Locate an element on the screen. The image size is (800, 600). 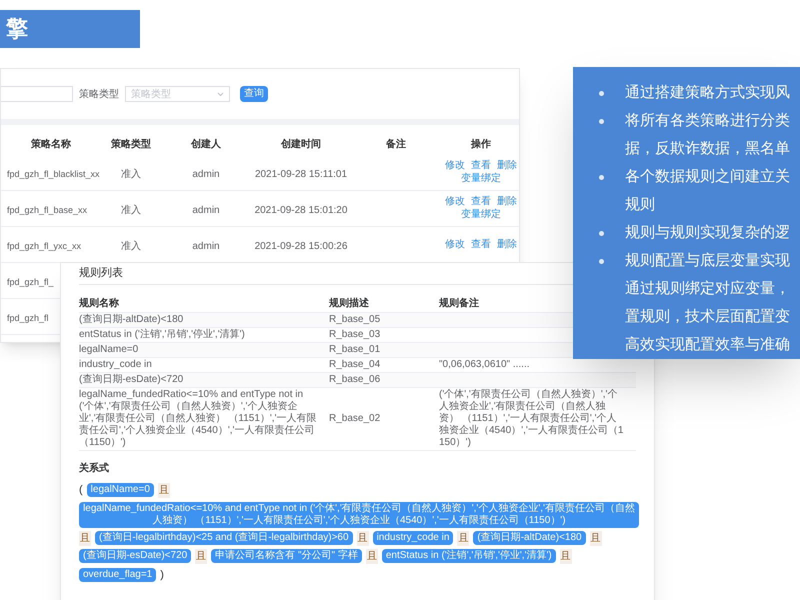
bullet-text: 置规则，技术层面配置变 is located at coordinates (707, 317).